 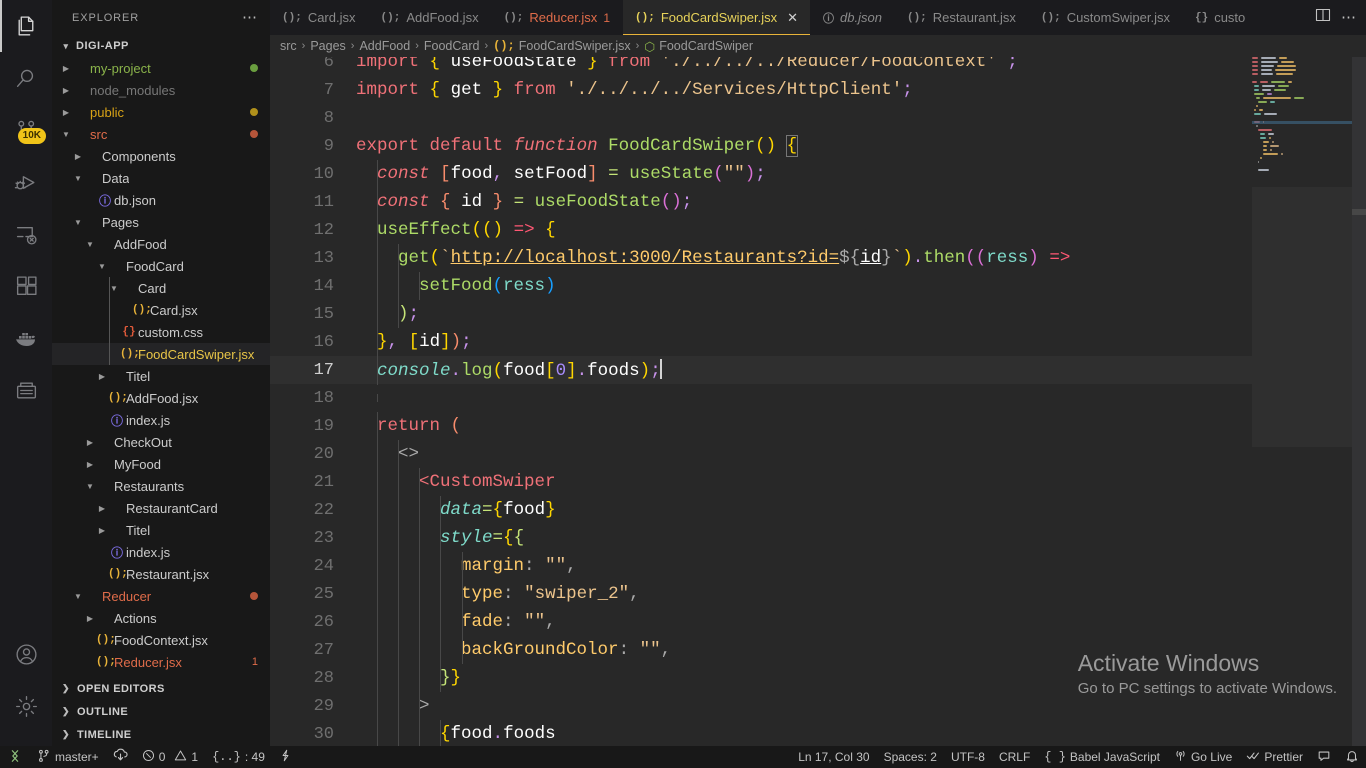 What do you see at coordinates (792, 18) in the screenshot?
I see `close-icon: ✕` at bounding box center [792, 18].